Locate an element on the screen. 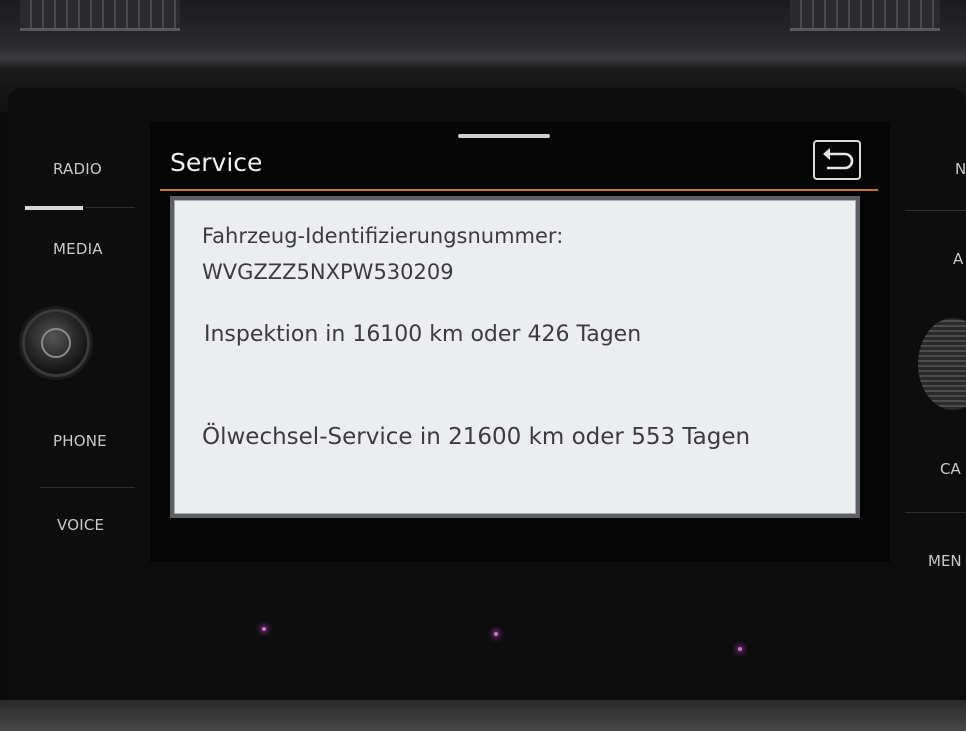 The height and width of the screenshot is (731, 966). back-arrow-icon is located at coordinates (838, 159).